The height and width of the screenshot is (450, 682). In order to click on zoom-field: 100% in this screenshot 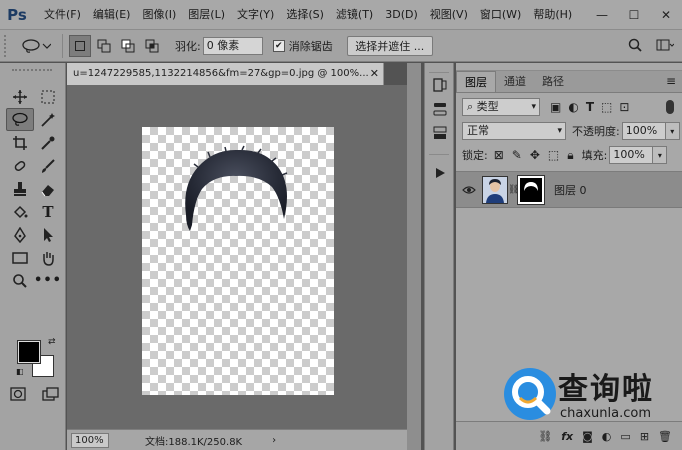, I will do `click(90, 440)`.